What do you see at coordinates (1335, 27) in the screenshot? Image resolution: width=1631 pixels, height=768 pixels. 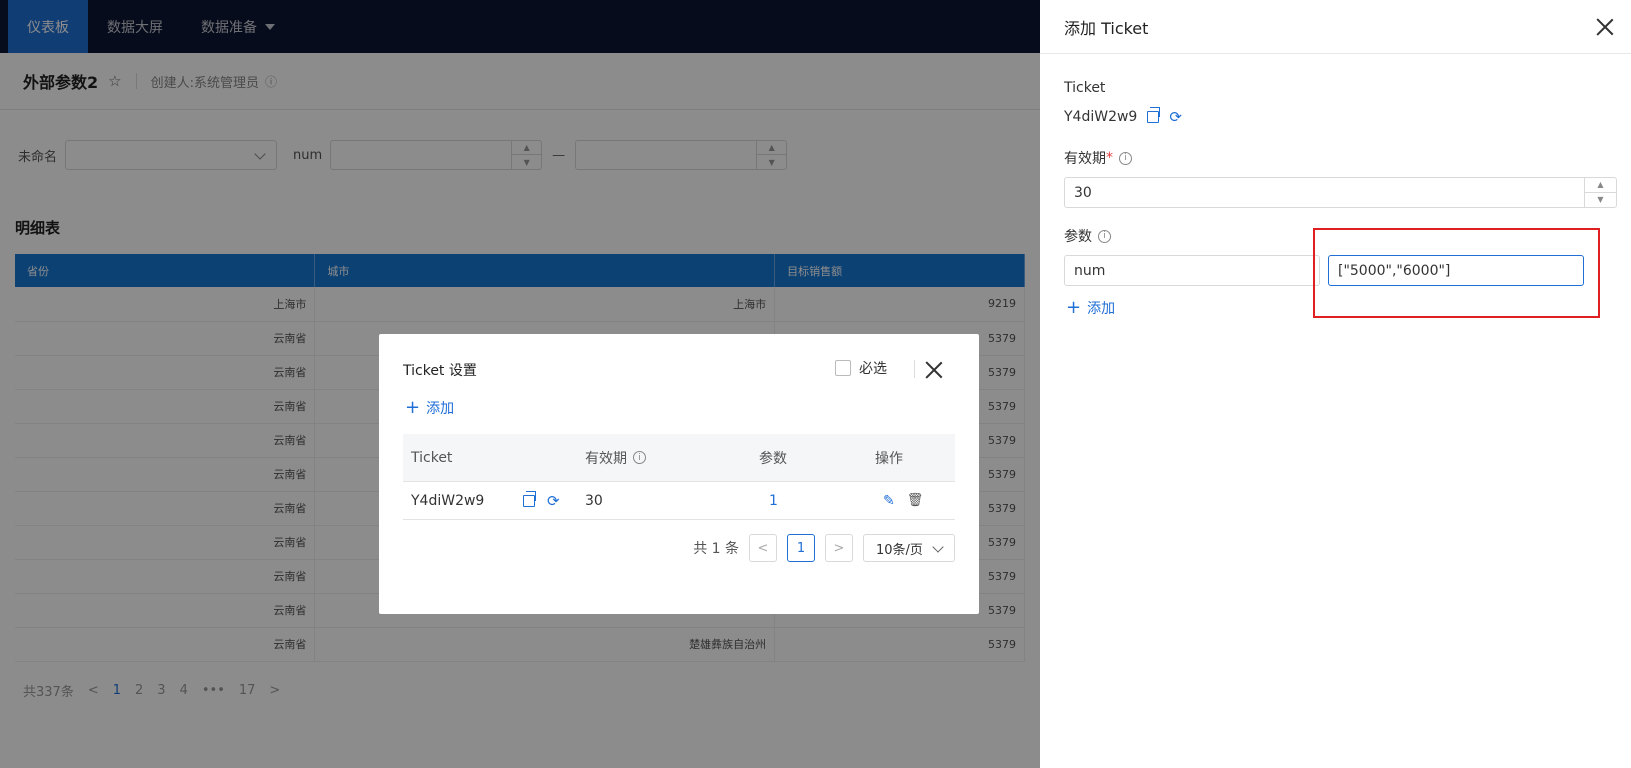 I see `drawer-title: 添加 Ticket` at bounding box center [1335, 27].